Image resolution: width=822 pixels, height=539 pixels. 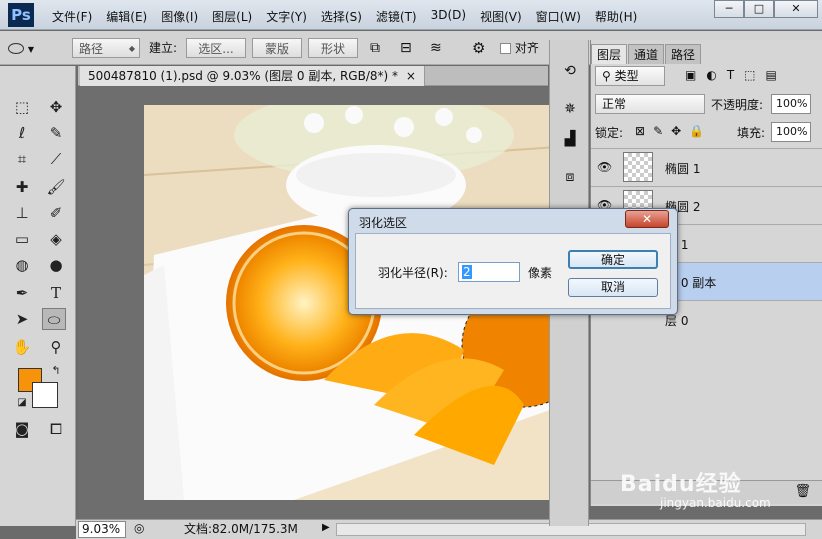 What do you see at coordinates (22, 347) in the screenshot?
I see `hand-tool-icon: ✋` at bounding box center [22, 347].